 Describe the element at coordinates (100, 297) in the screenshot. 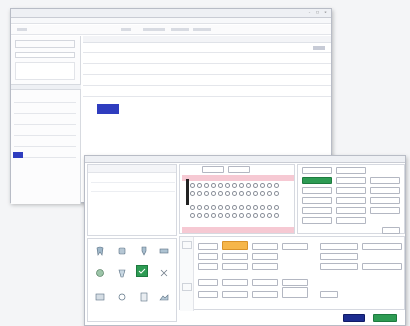

I see `xray-icon` at that location.